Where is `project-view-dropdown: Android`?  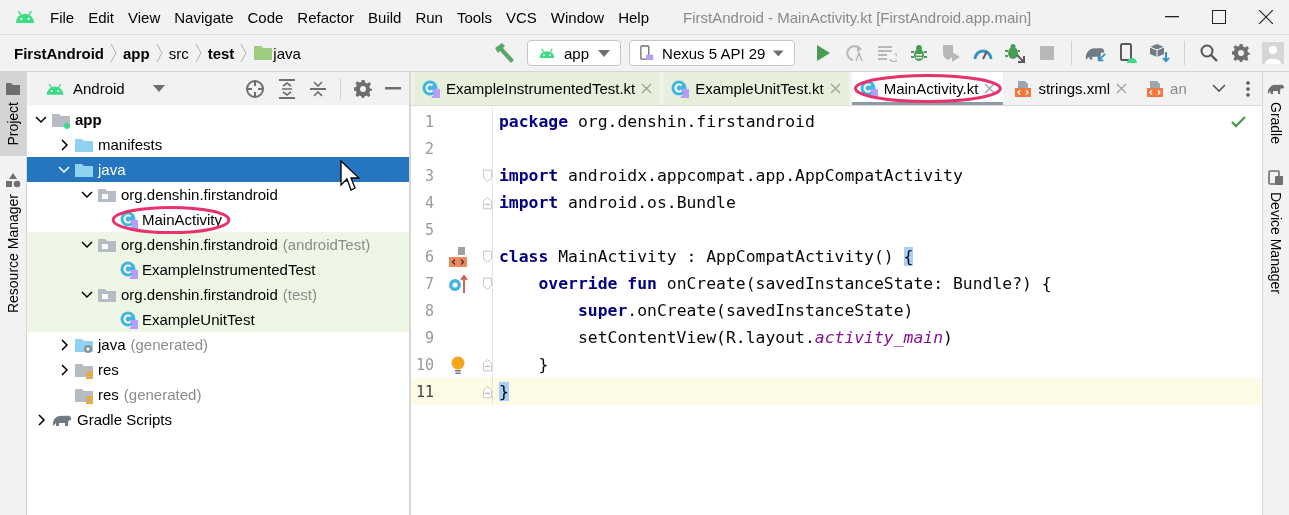
project-view-dropdown: Android is located at coordinates (108, 88).